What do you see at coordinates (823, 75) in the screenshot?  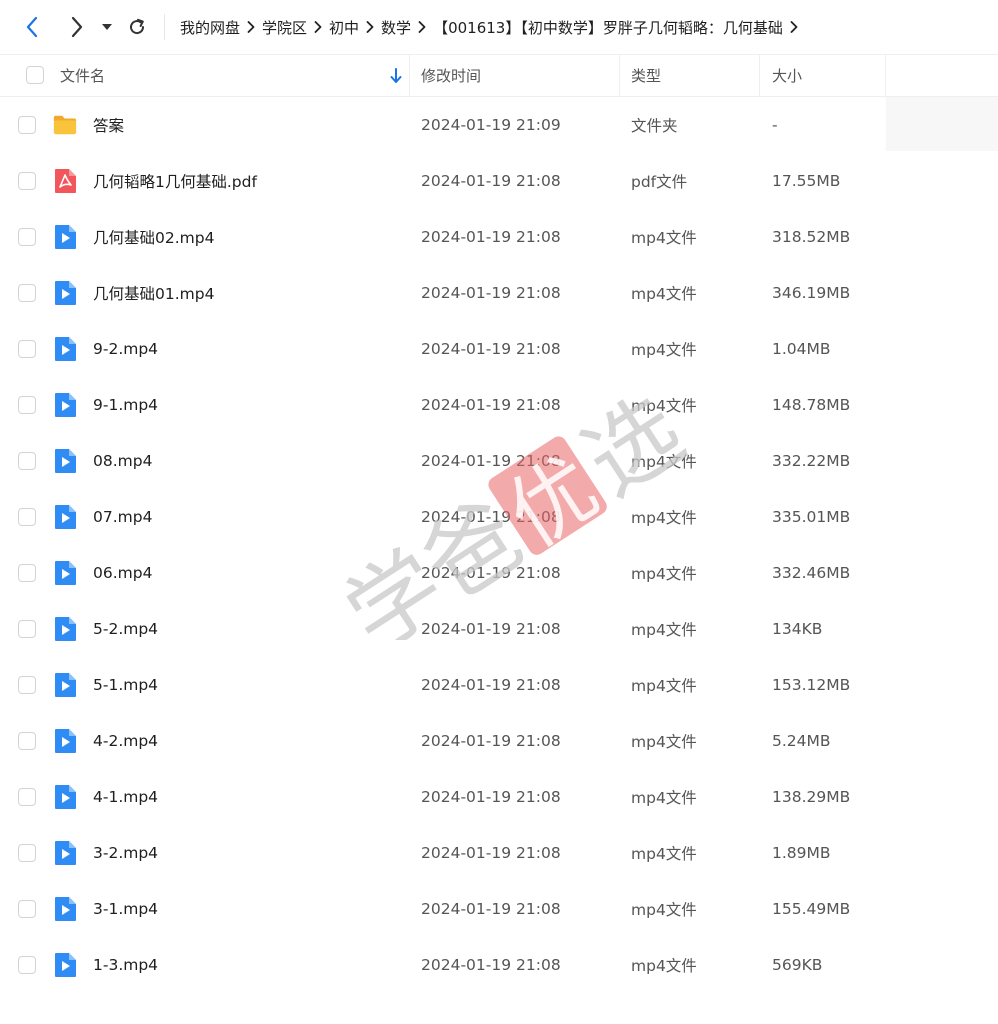 I see `column-header-size: 大小` at bounding box center [823, 75].